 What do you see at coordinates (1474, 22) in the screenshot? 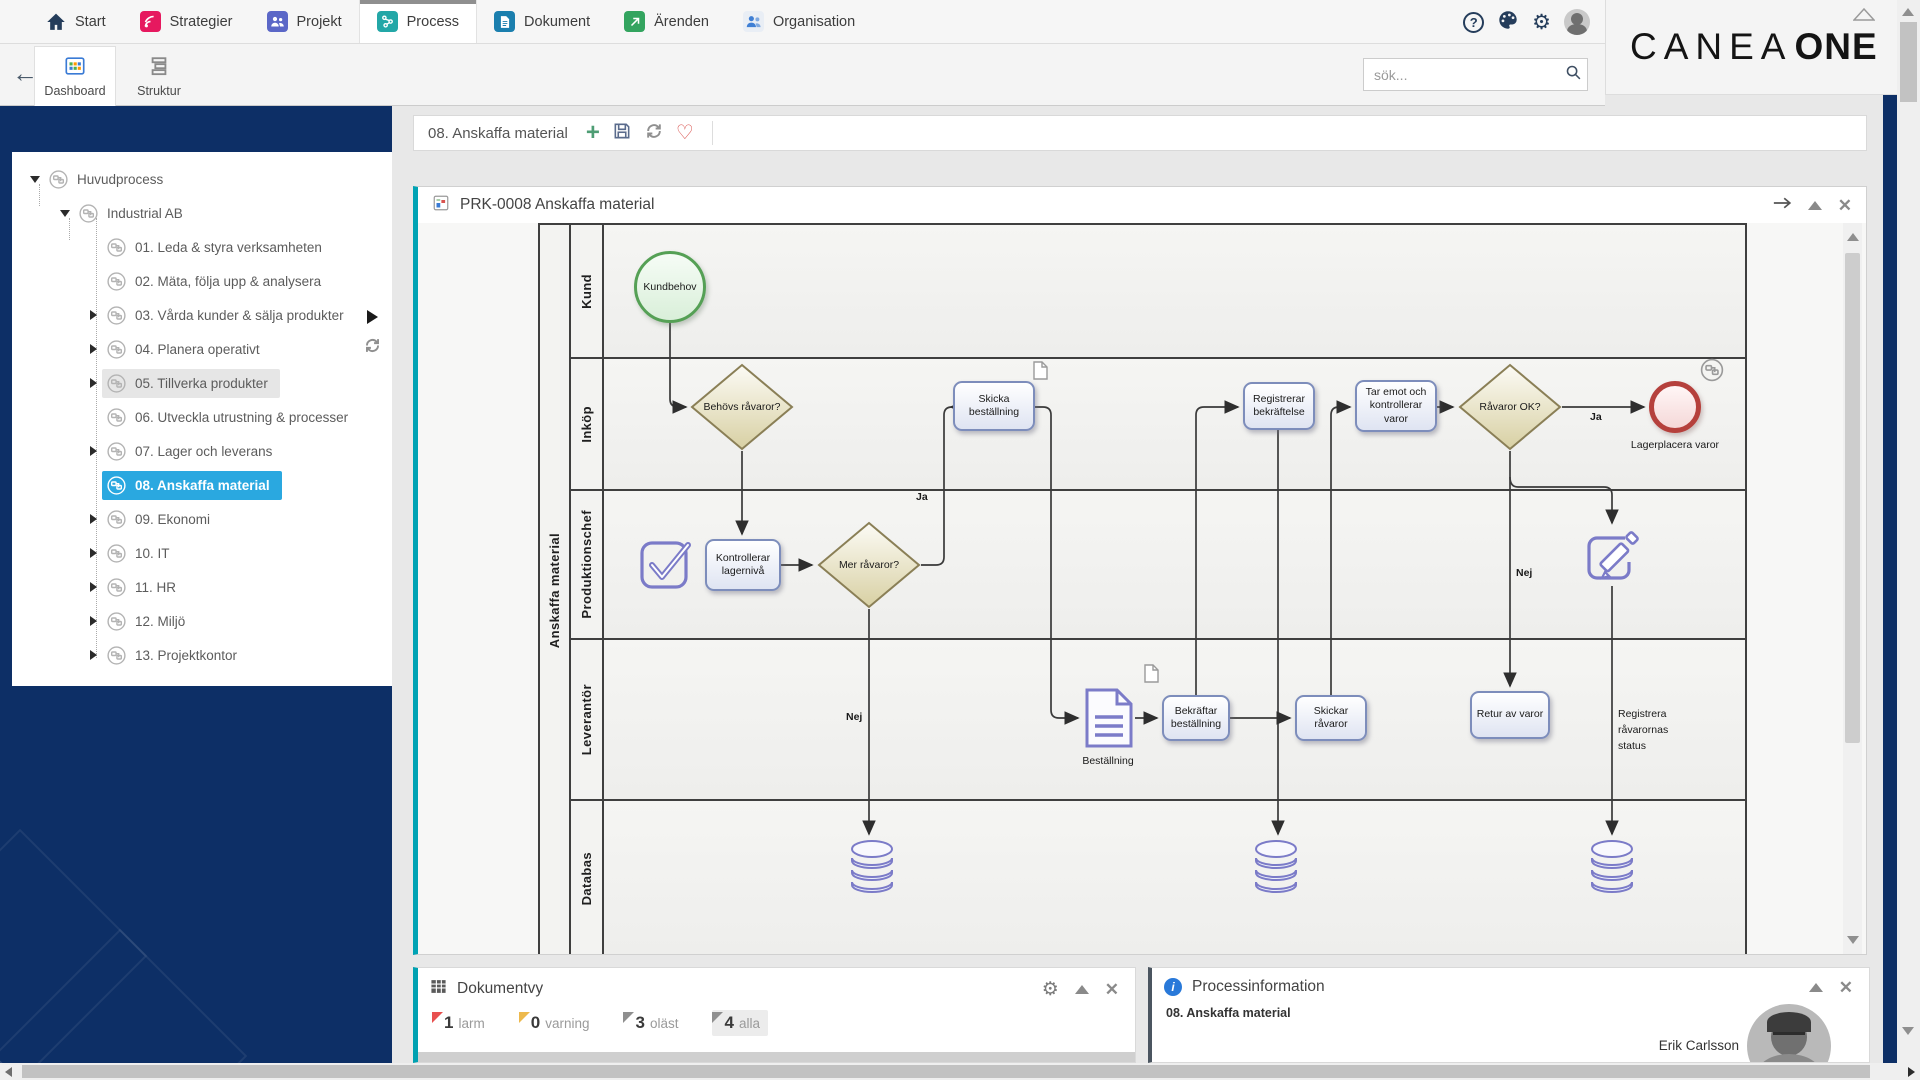
I see `help-icon: ?` at bounding box center [1474, 22].